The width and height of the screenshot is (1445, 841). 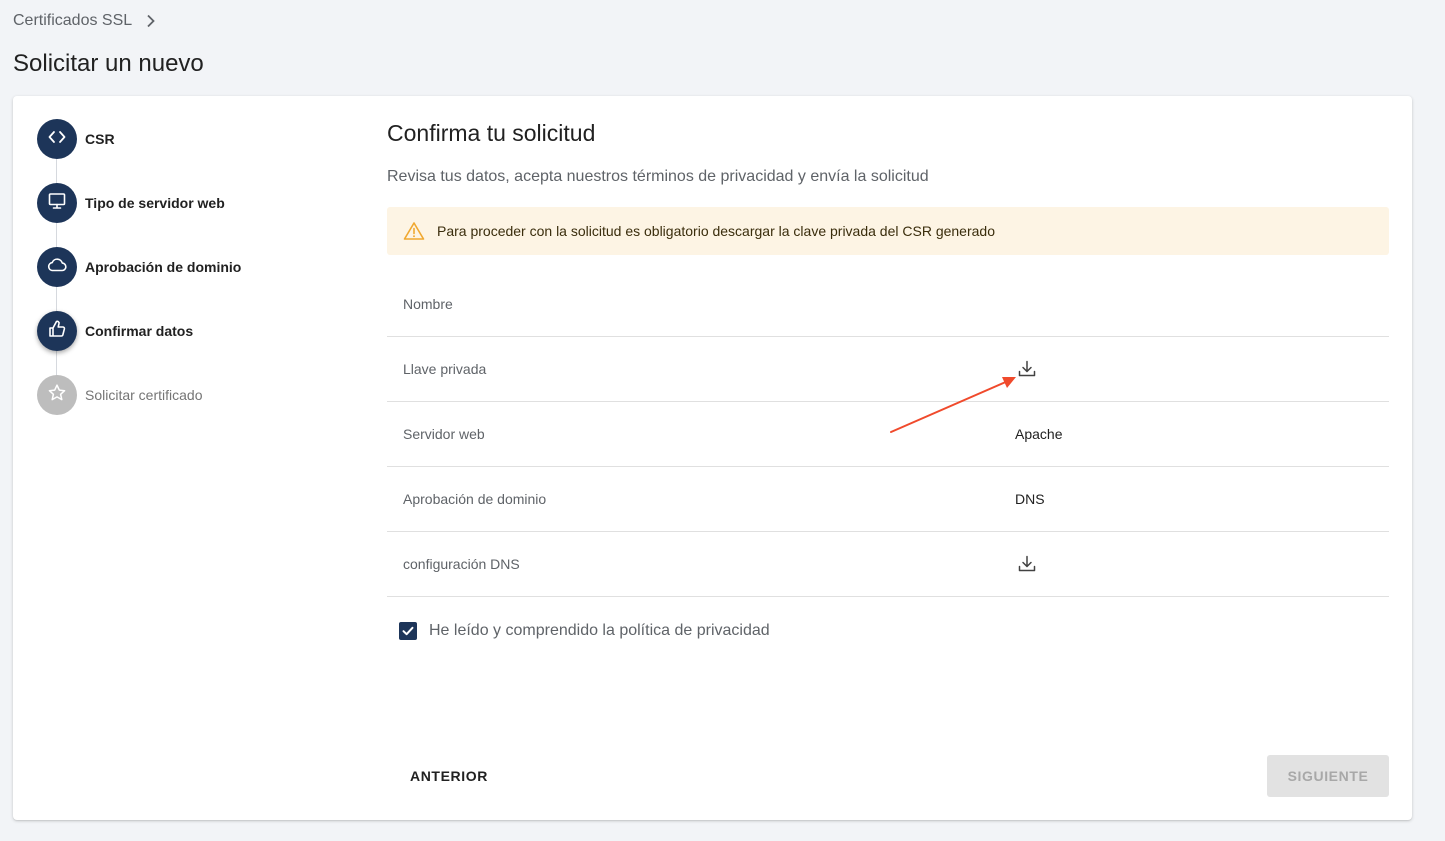 I want to click on table-row: Aprobación de dominio DNS, so click(x=888, y=499).